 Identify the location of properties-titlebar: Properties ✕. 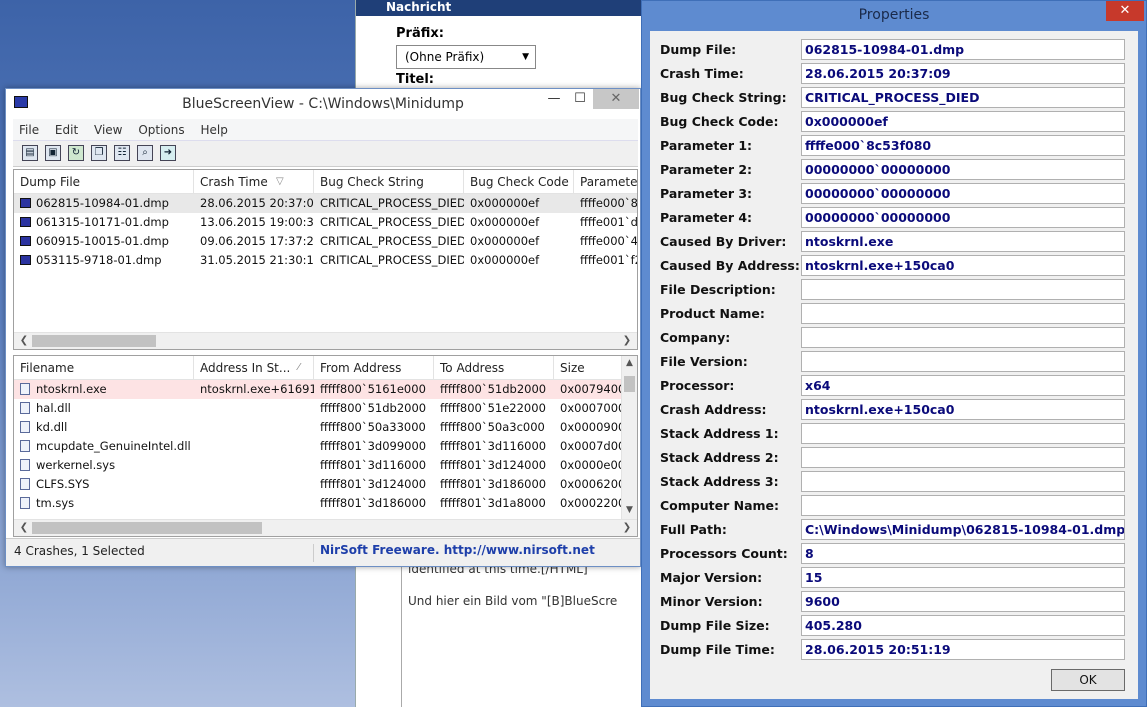
(894, 16).